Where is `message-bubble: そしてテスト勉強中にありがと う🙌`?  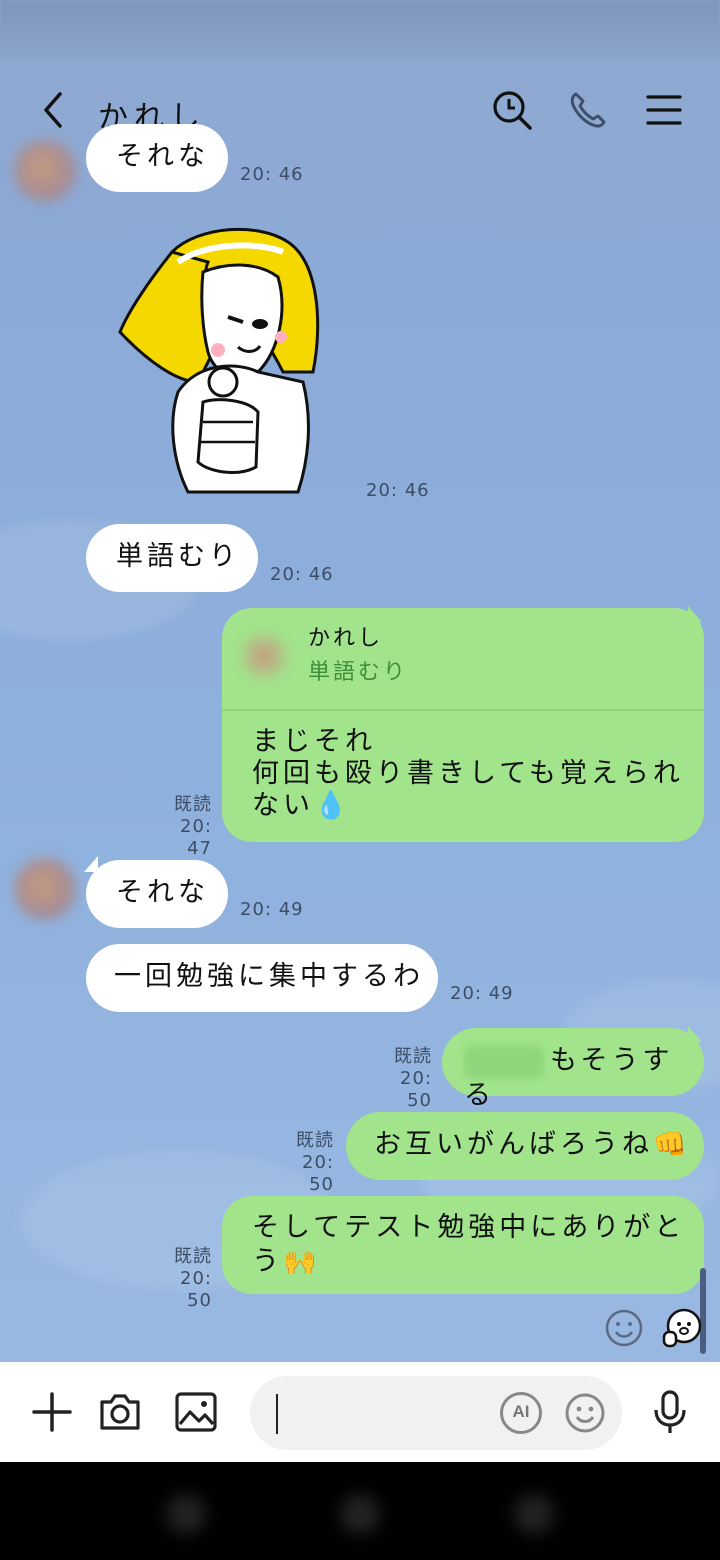 message-bubble: そしてテスト勉強中にありがと う🙌 is located at coordinates (463, 1245).